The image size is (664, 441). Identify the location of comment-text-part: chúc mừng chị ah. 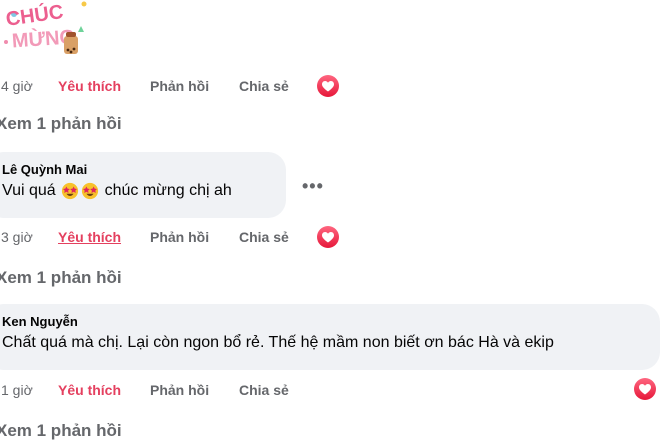
(168, 190).